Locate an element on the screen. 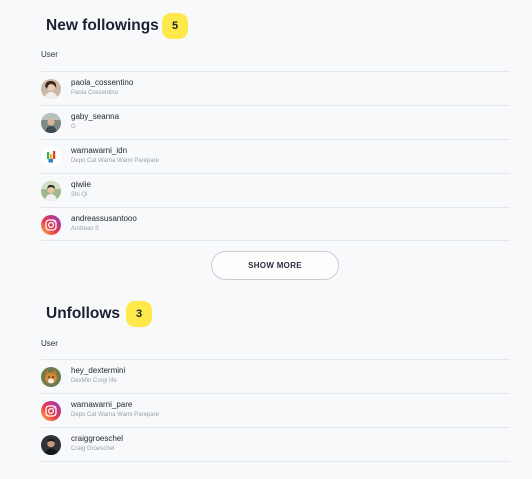 Image resolution: width=532 pixels, height=479 pixels. unfollow-row: hey_dextermini DexMin Corgi life is located at coordinates (275, 376).